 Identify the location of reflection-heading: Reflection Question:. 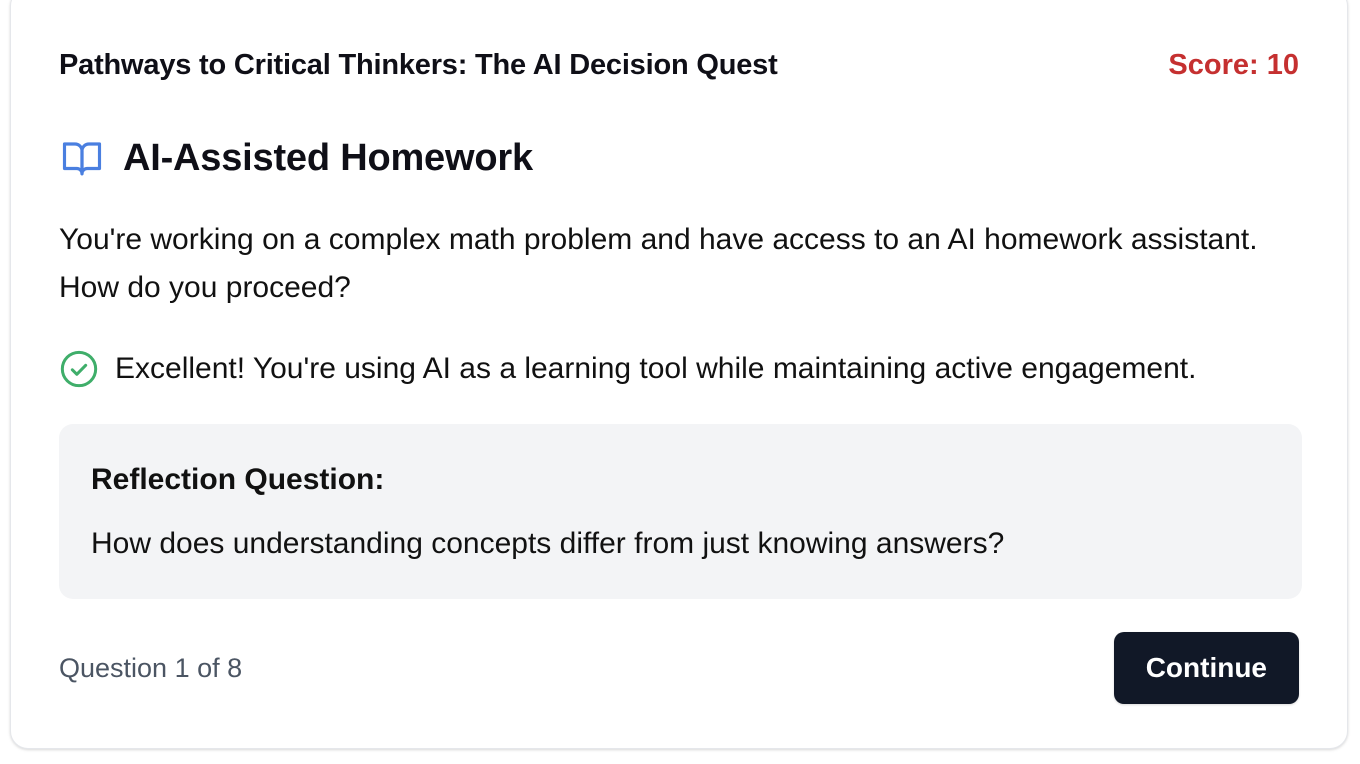
(238, 479).